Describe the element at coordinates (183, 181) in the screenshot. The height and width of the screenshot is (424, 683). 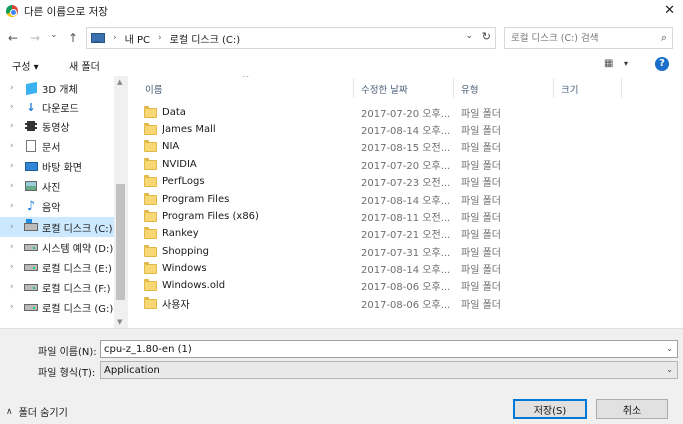
I see `file-name: PerfLogs` at that location.